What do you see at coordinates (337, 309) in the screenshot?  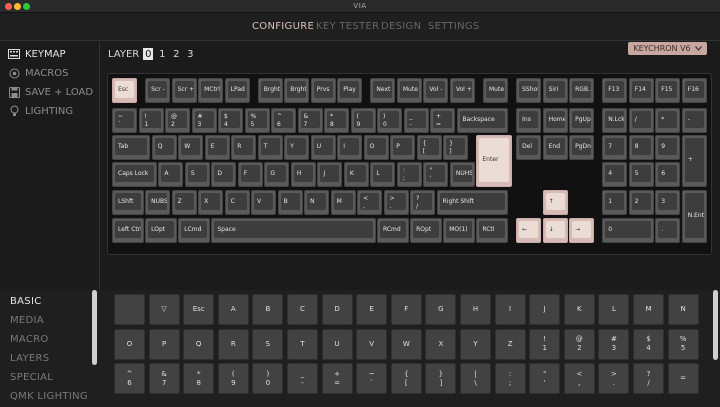 I see `picker-key: D` at bounding box center [337, 309].